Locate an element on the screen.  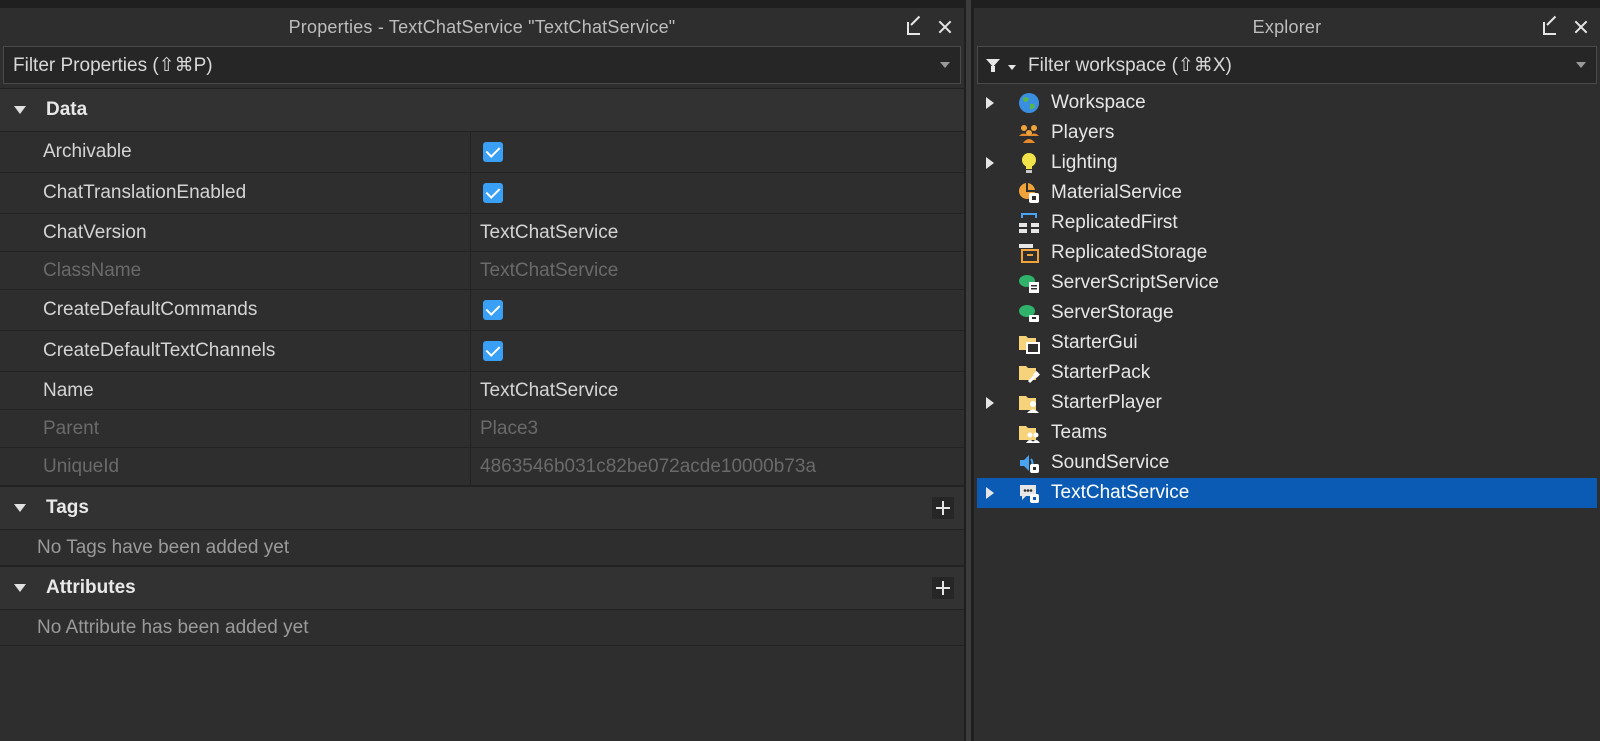
filter-properties-input: Filter Properties (⇧⌘P) is located at coordinates (482, 65).